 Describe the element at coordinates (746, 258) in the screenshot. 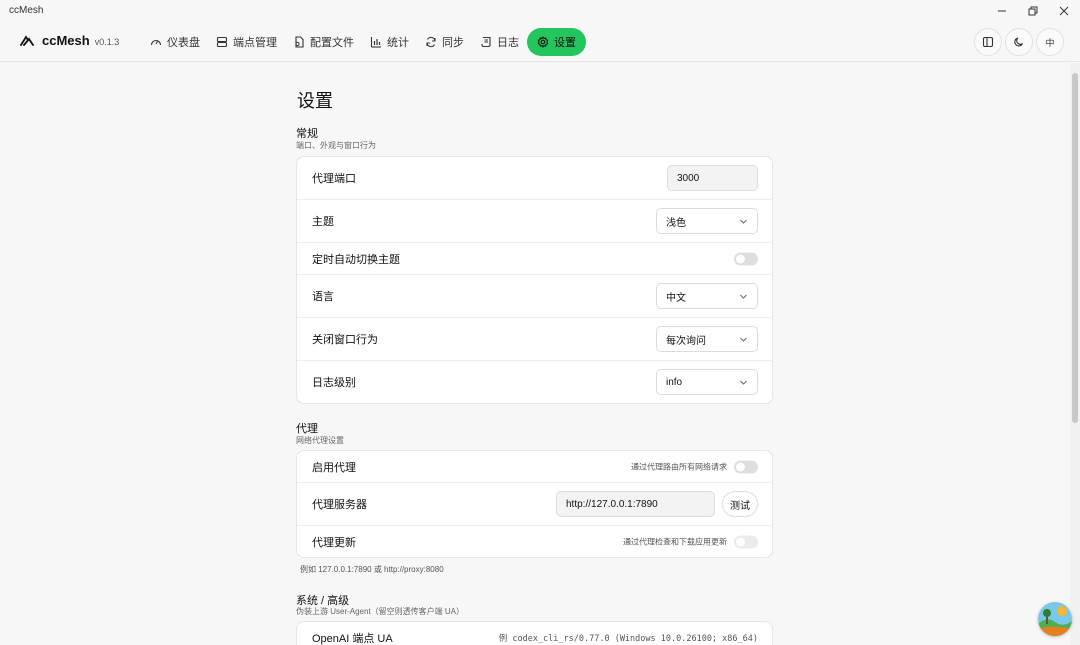

I see `auto-theme-toggle` at that location.